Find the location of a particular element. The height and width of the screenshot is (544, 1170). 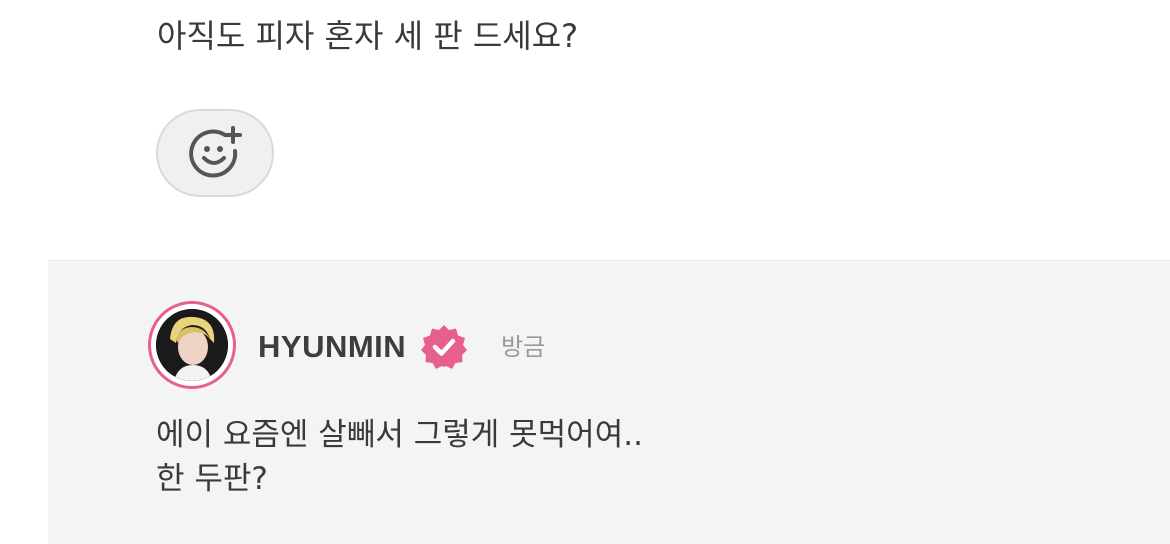

timestamp: 방금 is located at coordinates (523, 347).